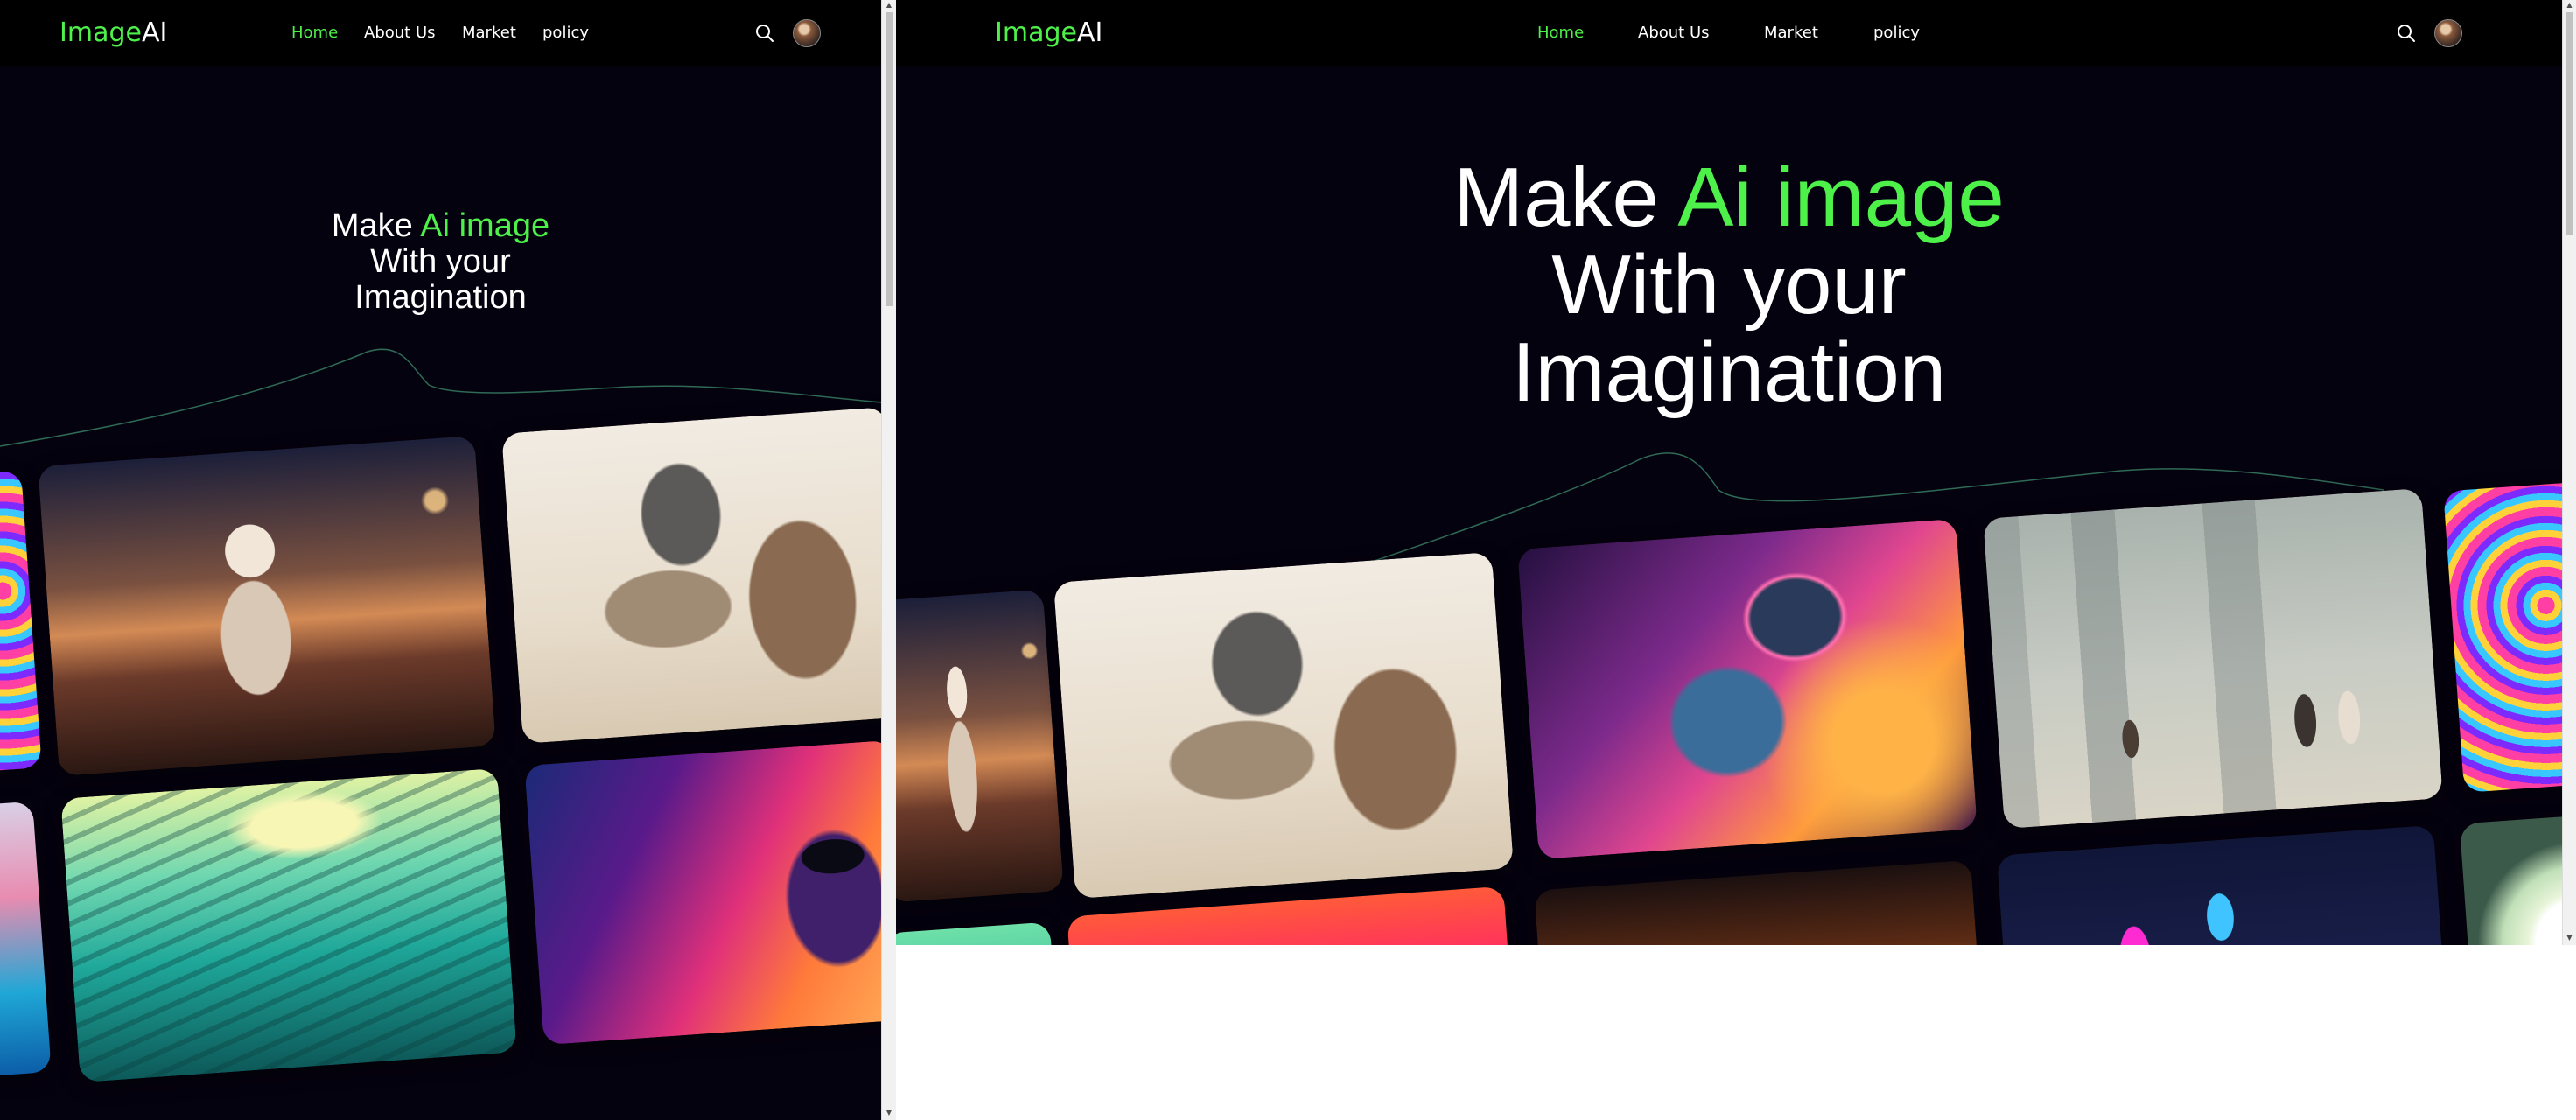  What do you see at coordinates (889, 159) in the screenshot?
I see `left-scroll-thumb` at bounding box center [889, 159].